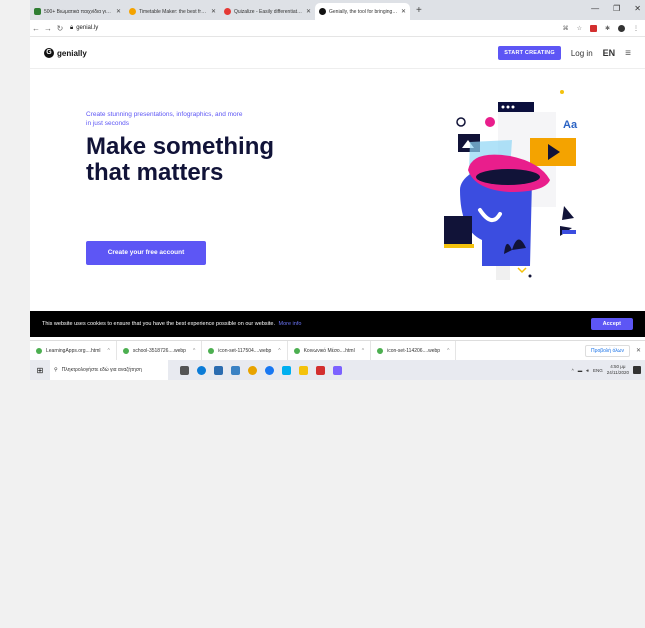 This screenshot has width=645, height=628. I want to click on site-header: G genially START CREATING Log in EN ≡, so click(337, 53).